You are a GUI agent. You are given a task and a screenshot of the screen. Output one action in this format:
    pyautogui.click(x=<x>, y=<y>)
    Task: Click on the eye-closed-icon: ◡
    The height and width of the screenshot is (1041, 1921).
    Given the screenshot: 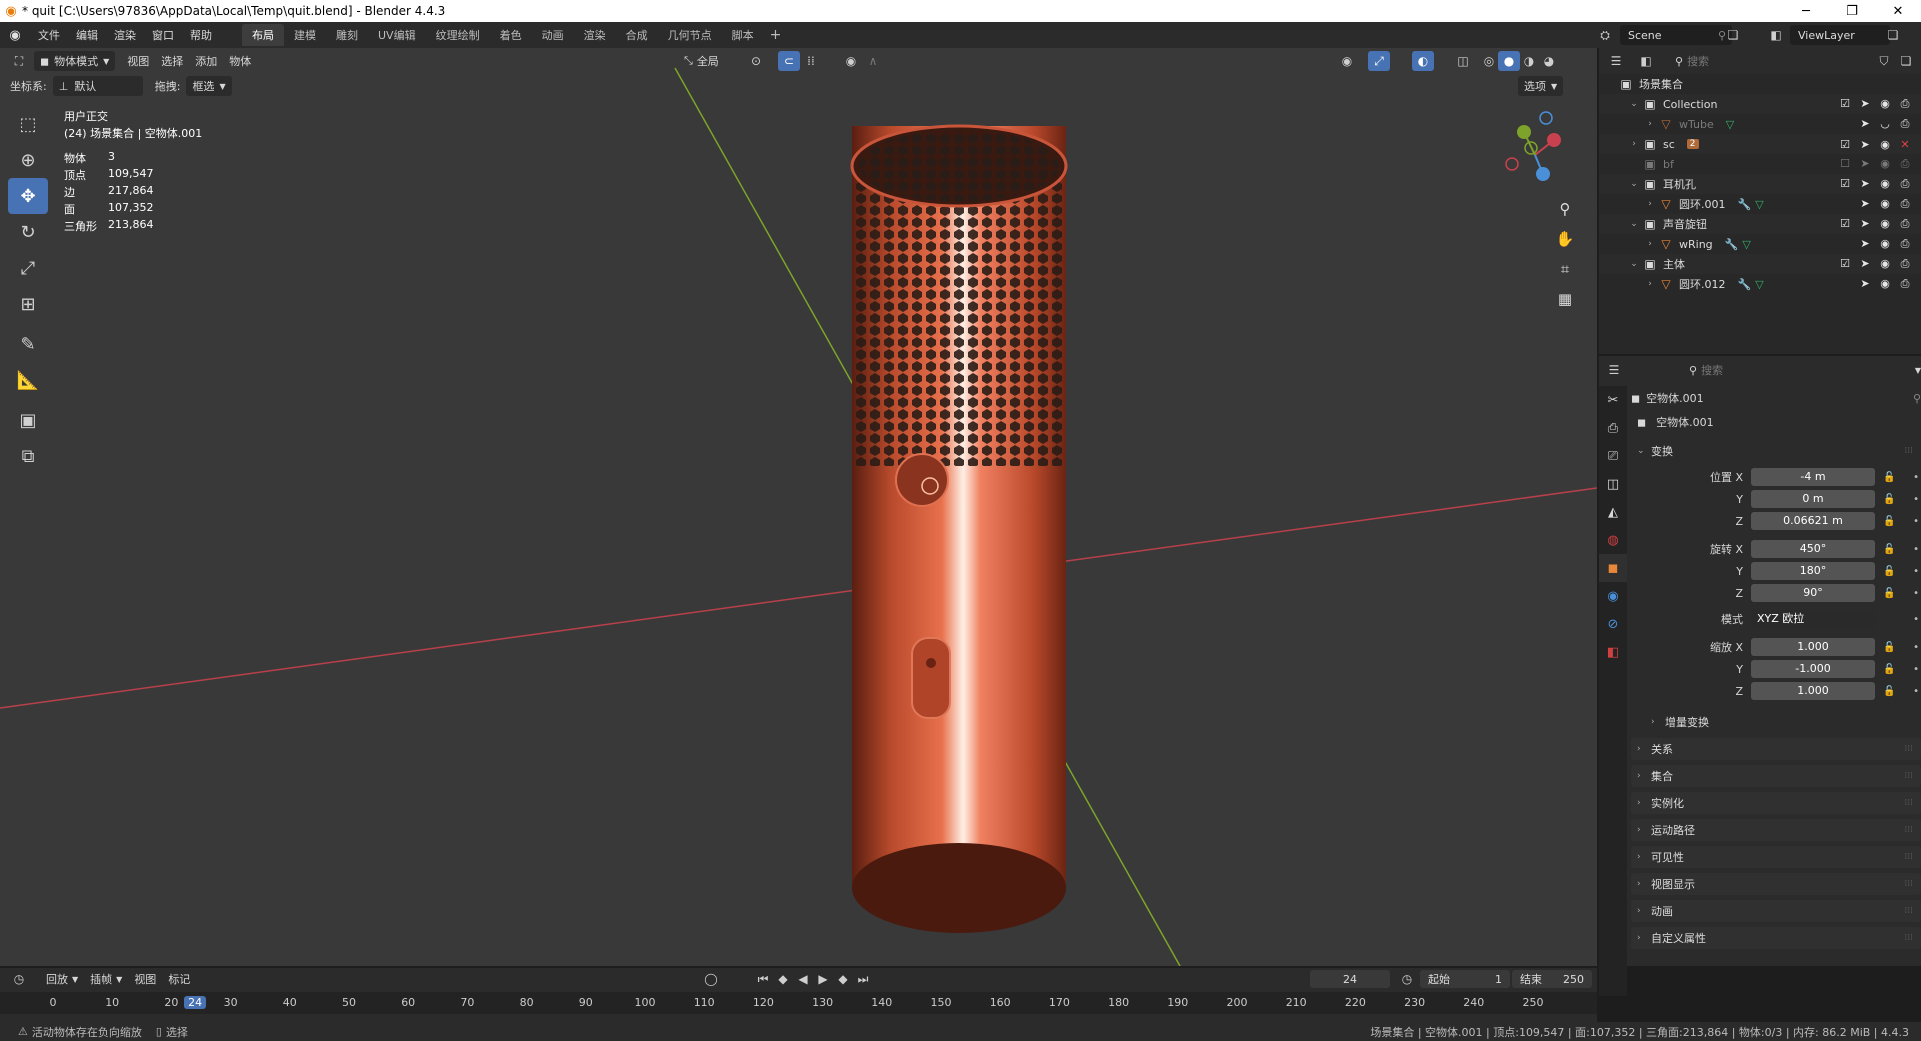 What is the action you would take?
    pyautogui.click(x=1885, y=124)
    